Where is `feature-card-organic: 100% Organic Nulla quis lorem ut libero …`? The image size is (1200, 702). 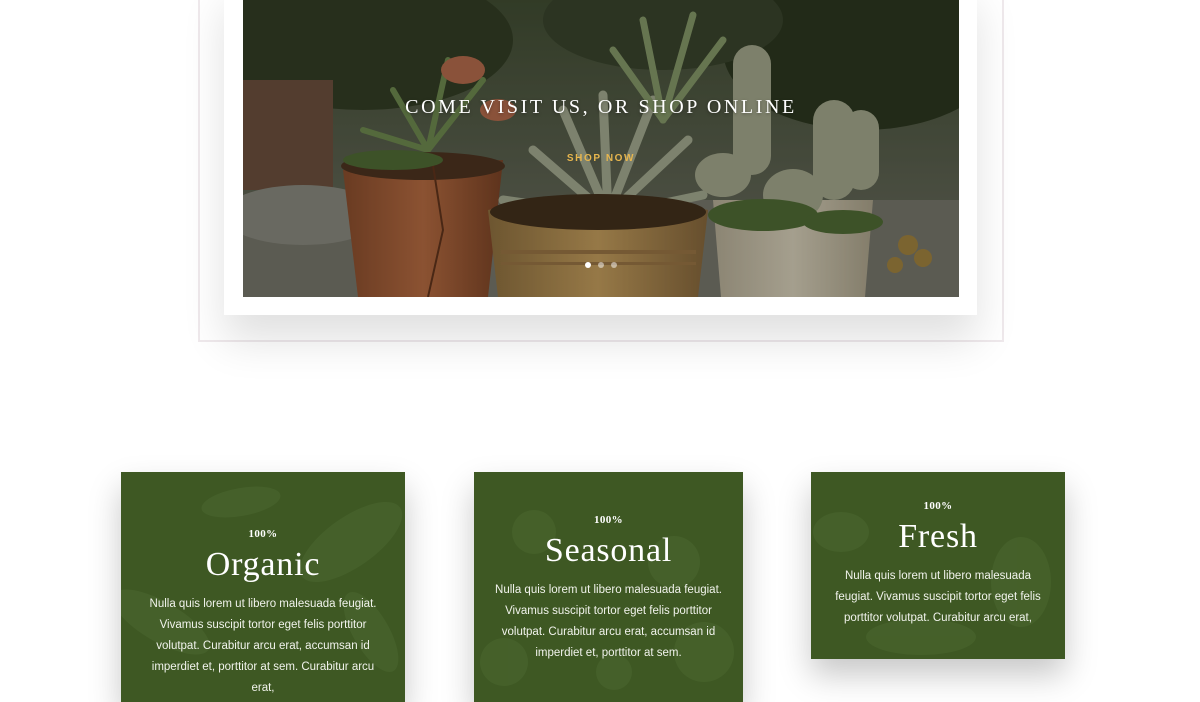 feature-card-organic: 100% Organic Nulla quis lorem ut libero … is located at coordinates (263, 587).